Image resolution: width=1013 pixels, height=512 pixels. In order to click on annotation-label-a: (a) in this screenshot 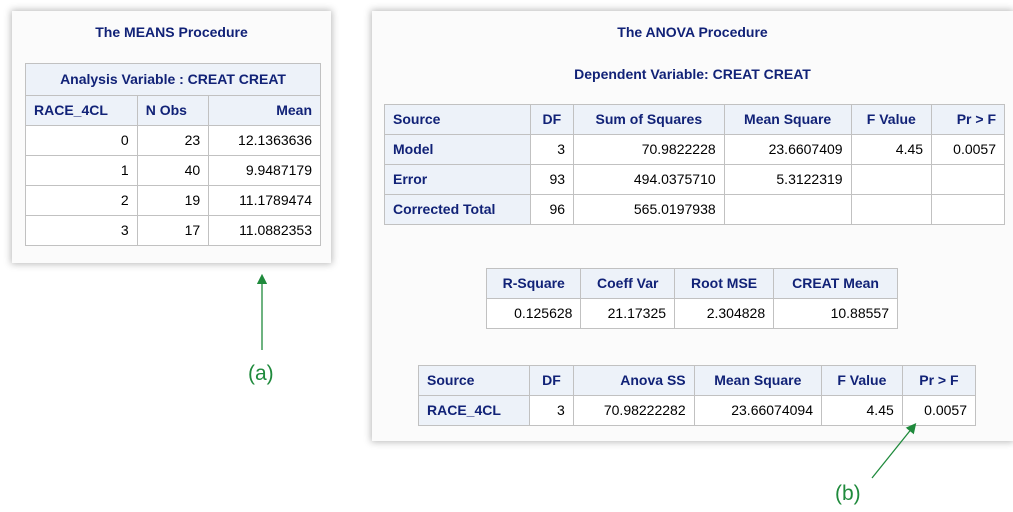, I will do `click(261, 373)`.